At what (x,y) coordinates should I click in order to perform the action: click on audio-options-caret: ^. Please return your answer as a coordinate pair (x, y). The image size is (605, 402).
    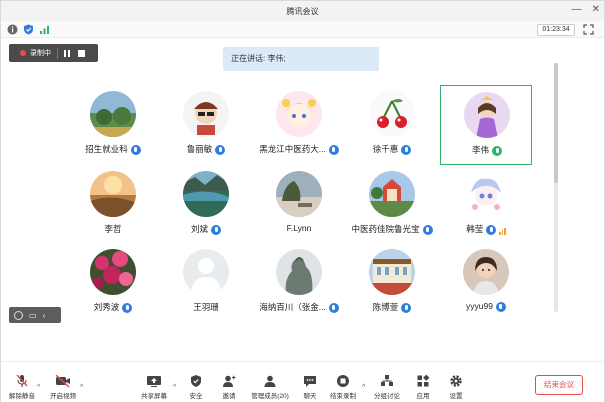
    Looking at the image, I should click on (38, 387).